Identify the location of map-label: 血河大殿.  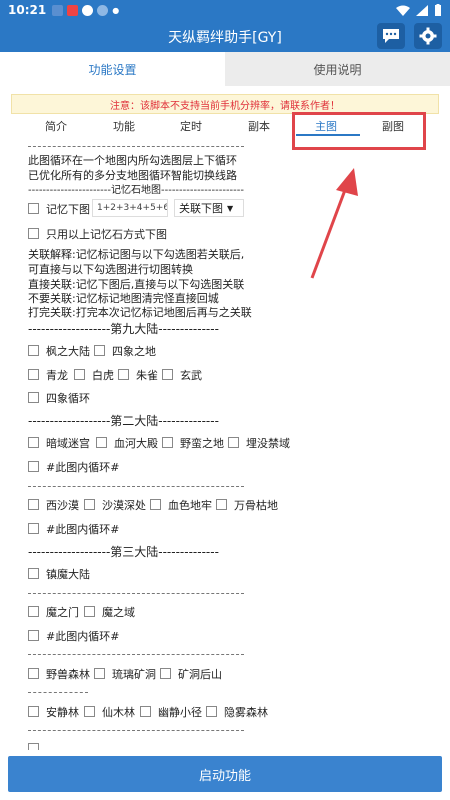
(136, 443).